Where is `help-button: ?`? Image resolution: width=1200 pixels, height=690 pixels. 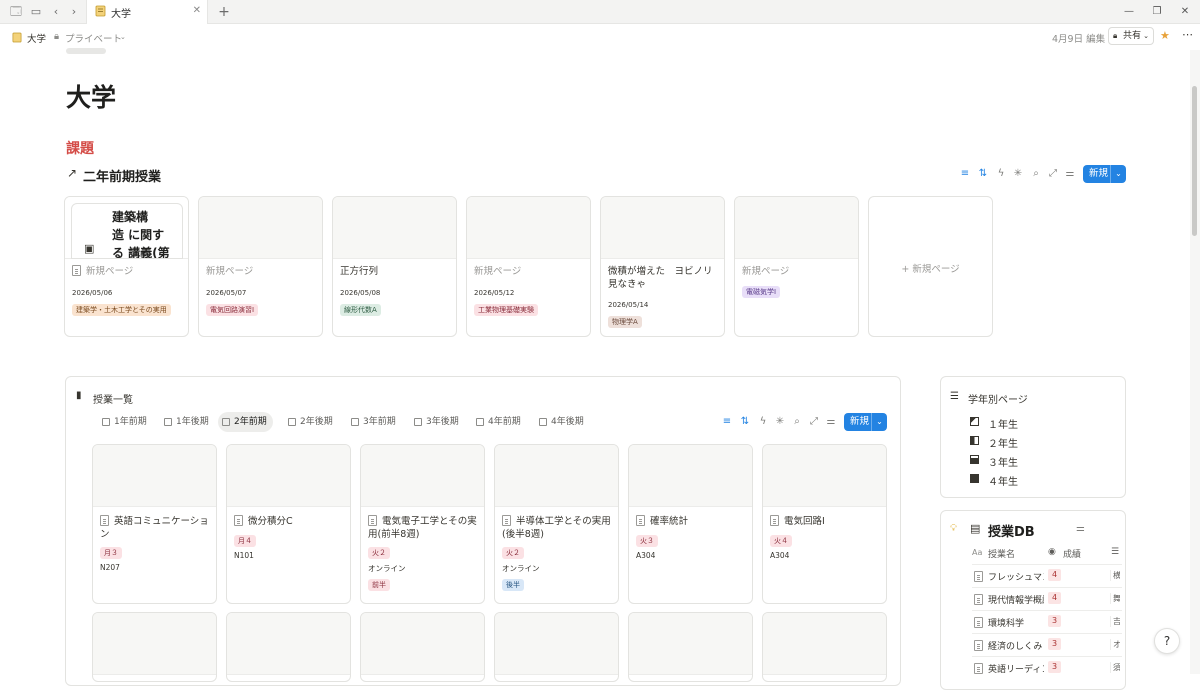
help-button: ? is located at coordinates (1167, 641).